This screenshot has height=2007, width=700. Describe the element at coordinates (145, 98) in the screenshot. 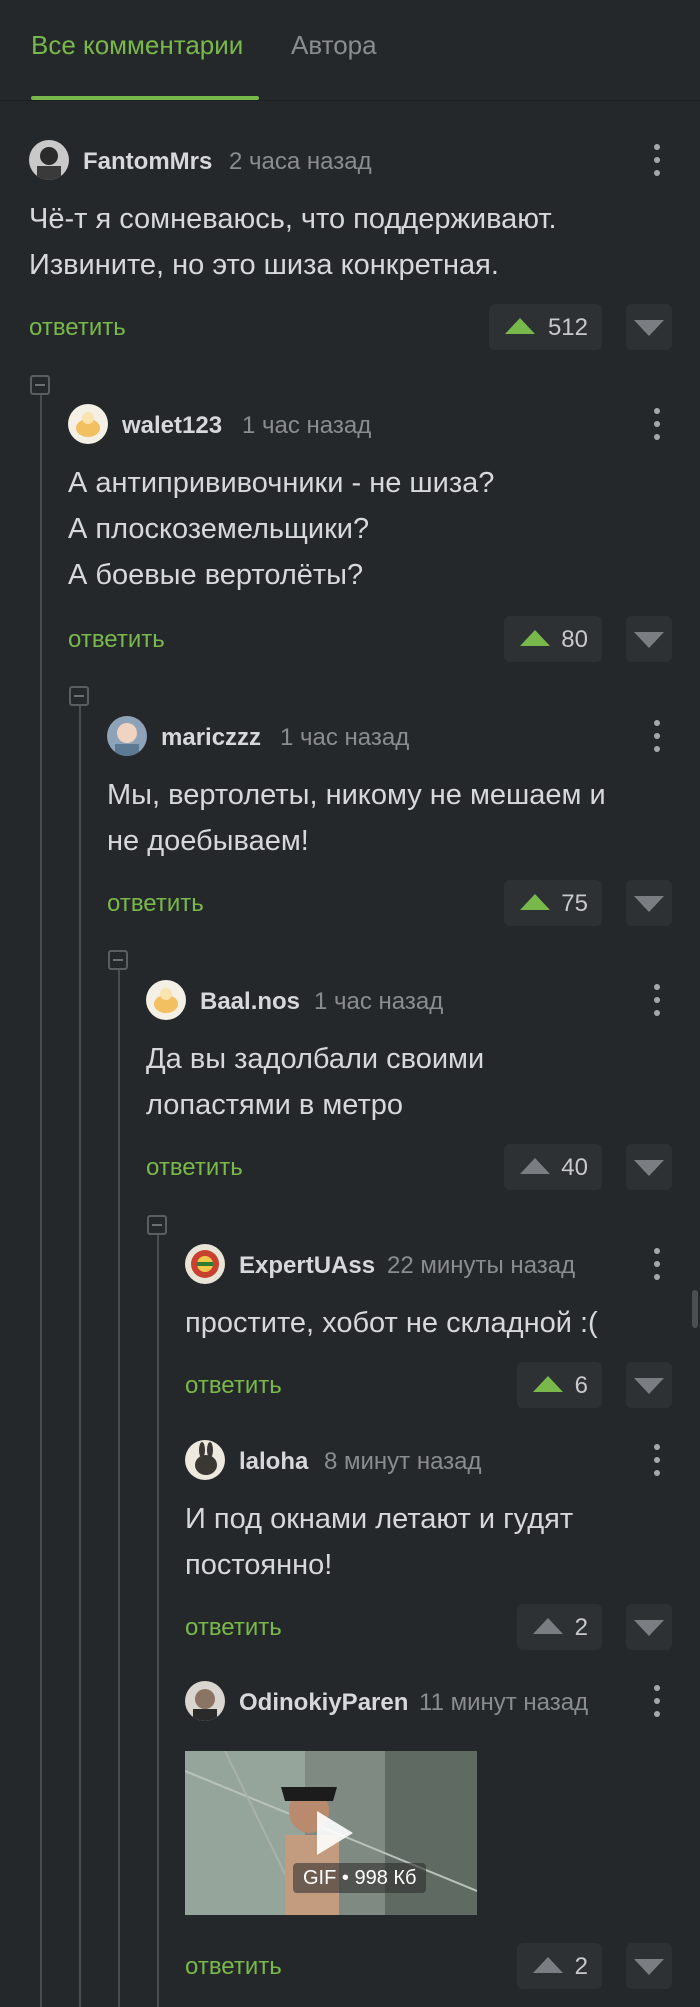

I see `active-tab-indicator` at that location.